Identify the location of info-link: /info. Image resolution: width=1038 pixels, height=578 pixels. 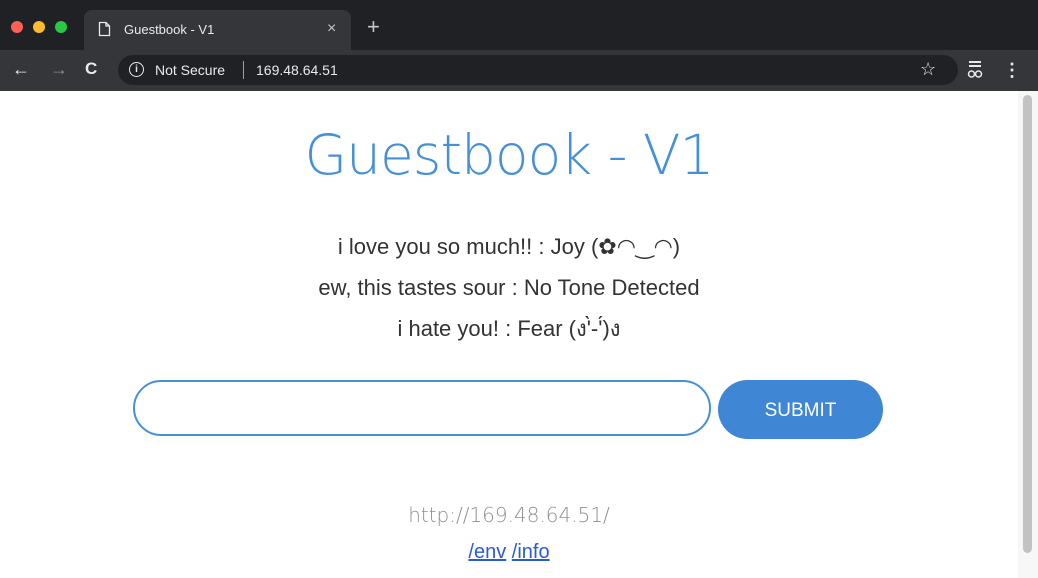
(531, 552).